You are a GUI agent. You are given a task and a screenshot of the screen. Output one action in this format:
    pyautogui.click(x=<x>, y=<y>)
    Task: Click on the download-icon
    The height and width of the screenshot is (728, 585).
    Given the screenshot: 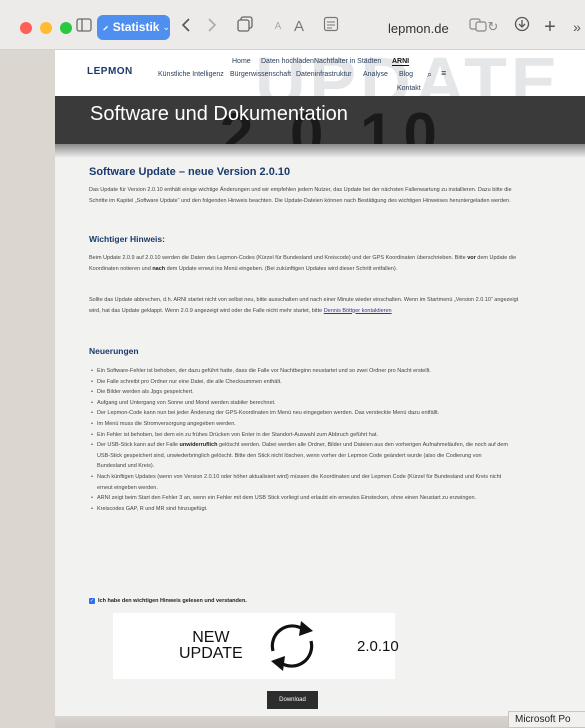 What is the action you would take?
    pyautogui.click(x=522, y=27)
    